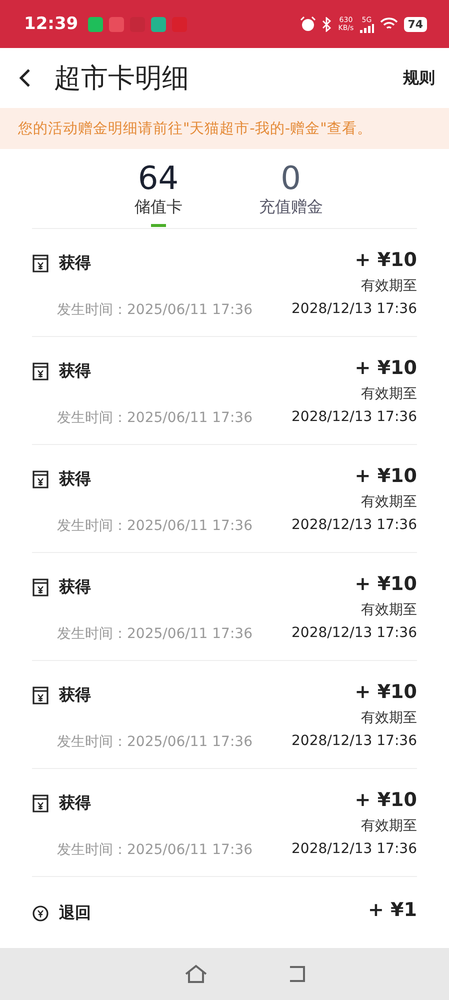 The image size is (449, 1000). I want to click on tab: 64 储值卡, so click(158, 194).